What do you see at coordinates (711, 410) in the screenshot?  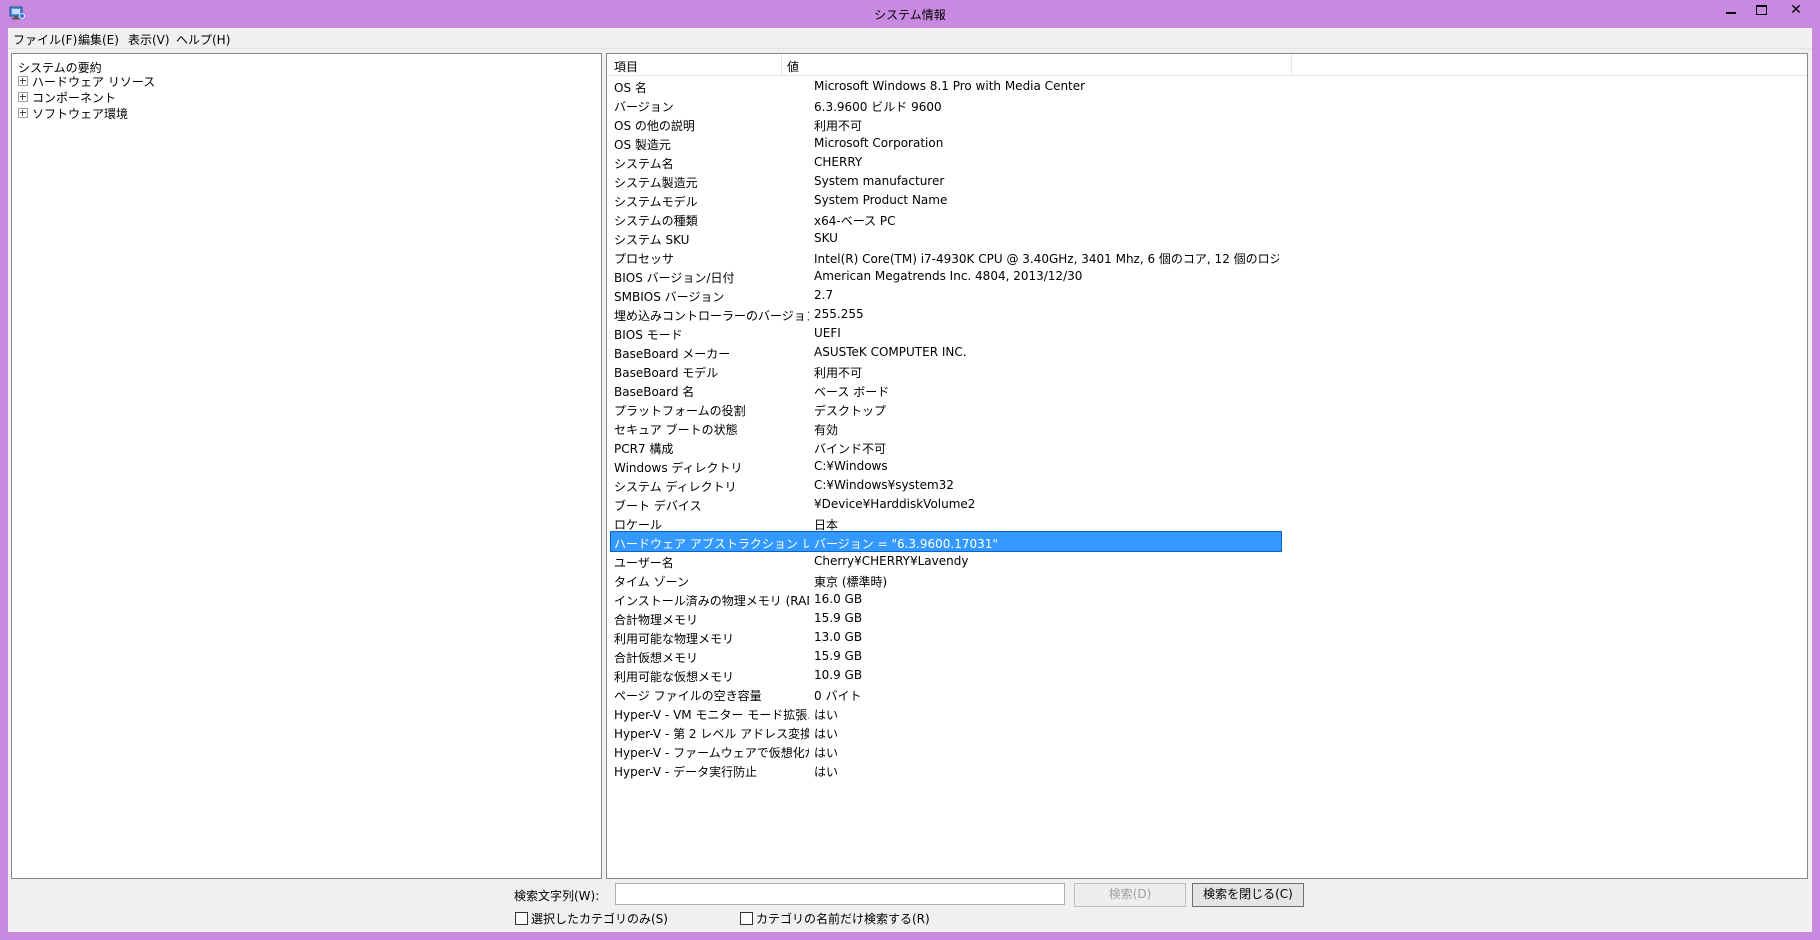 I see `row-item: プラットフォームの役割` at bounding box center [711, 410].